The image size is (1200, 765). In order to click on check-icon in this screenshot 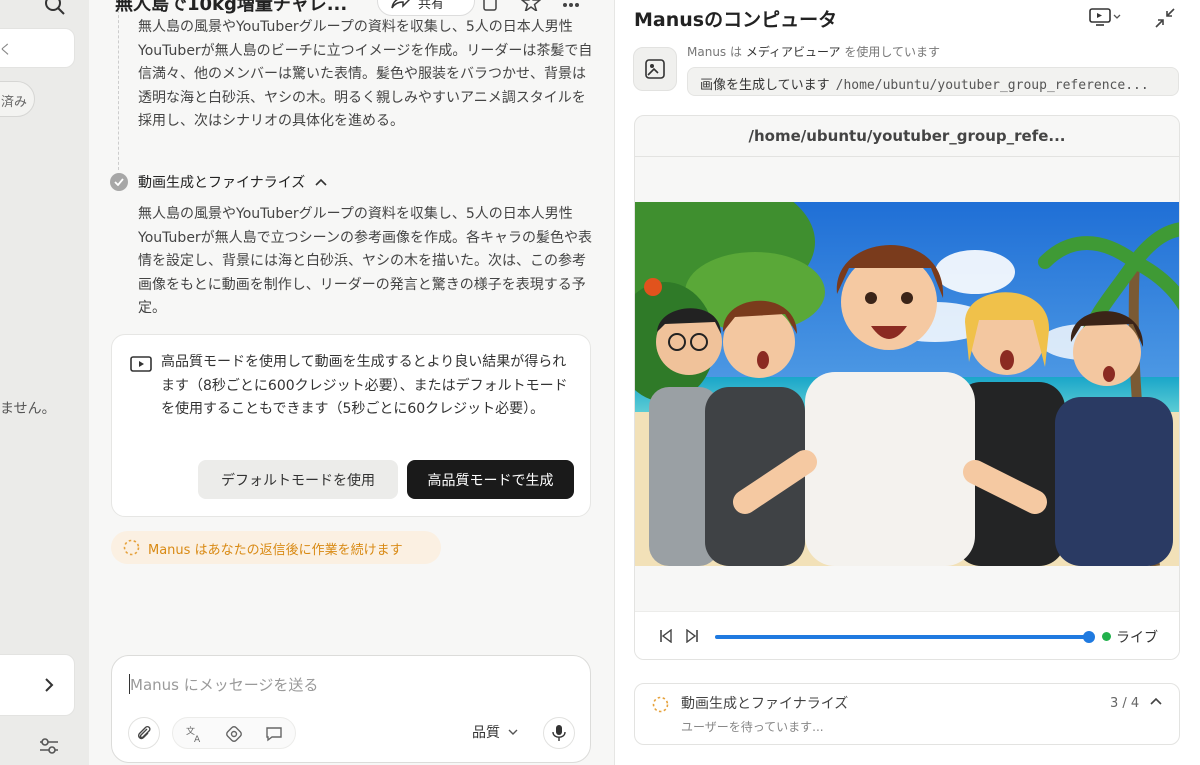, I will do `click(119, 182)`.